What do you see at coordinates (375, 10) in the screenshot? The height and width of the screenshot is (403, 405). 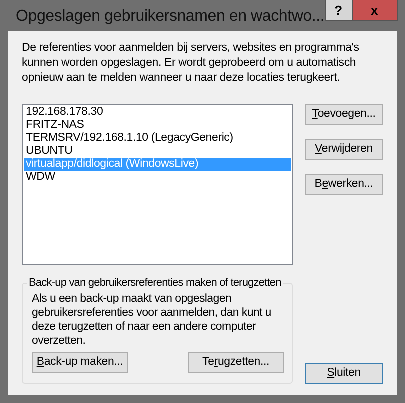 I see `close-button: x` at bounding box center [375, 10].